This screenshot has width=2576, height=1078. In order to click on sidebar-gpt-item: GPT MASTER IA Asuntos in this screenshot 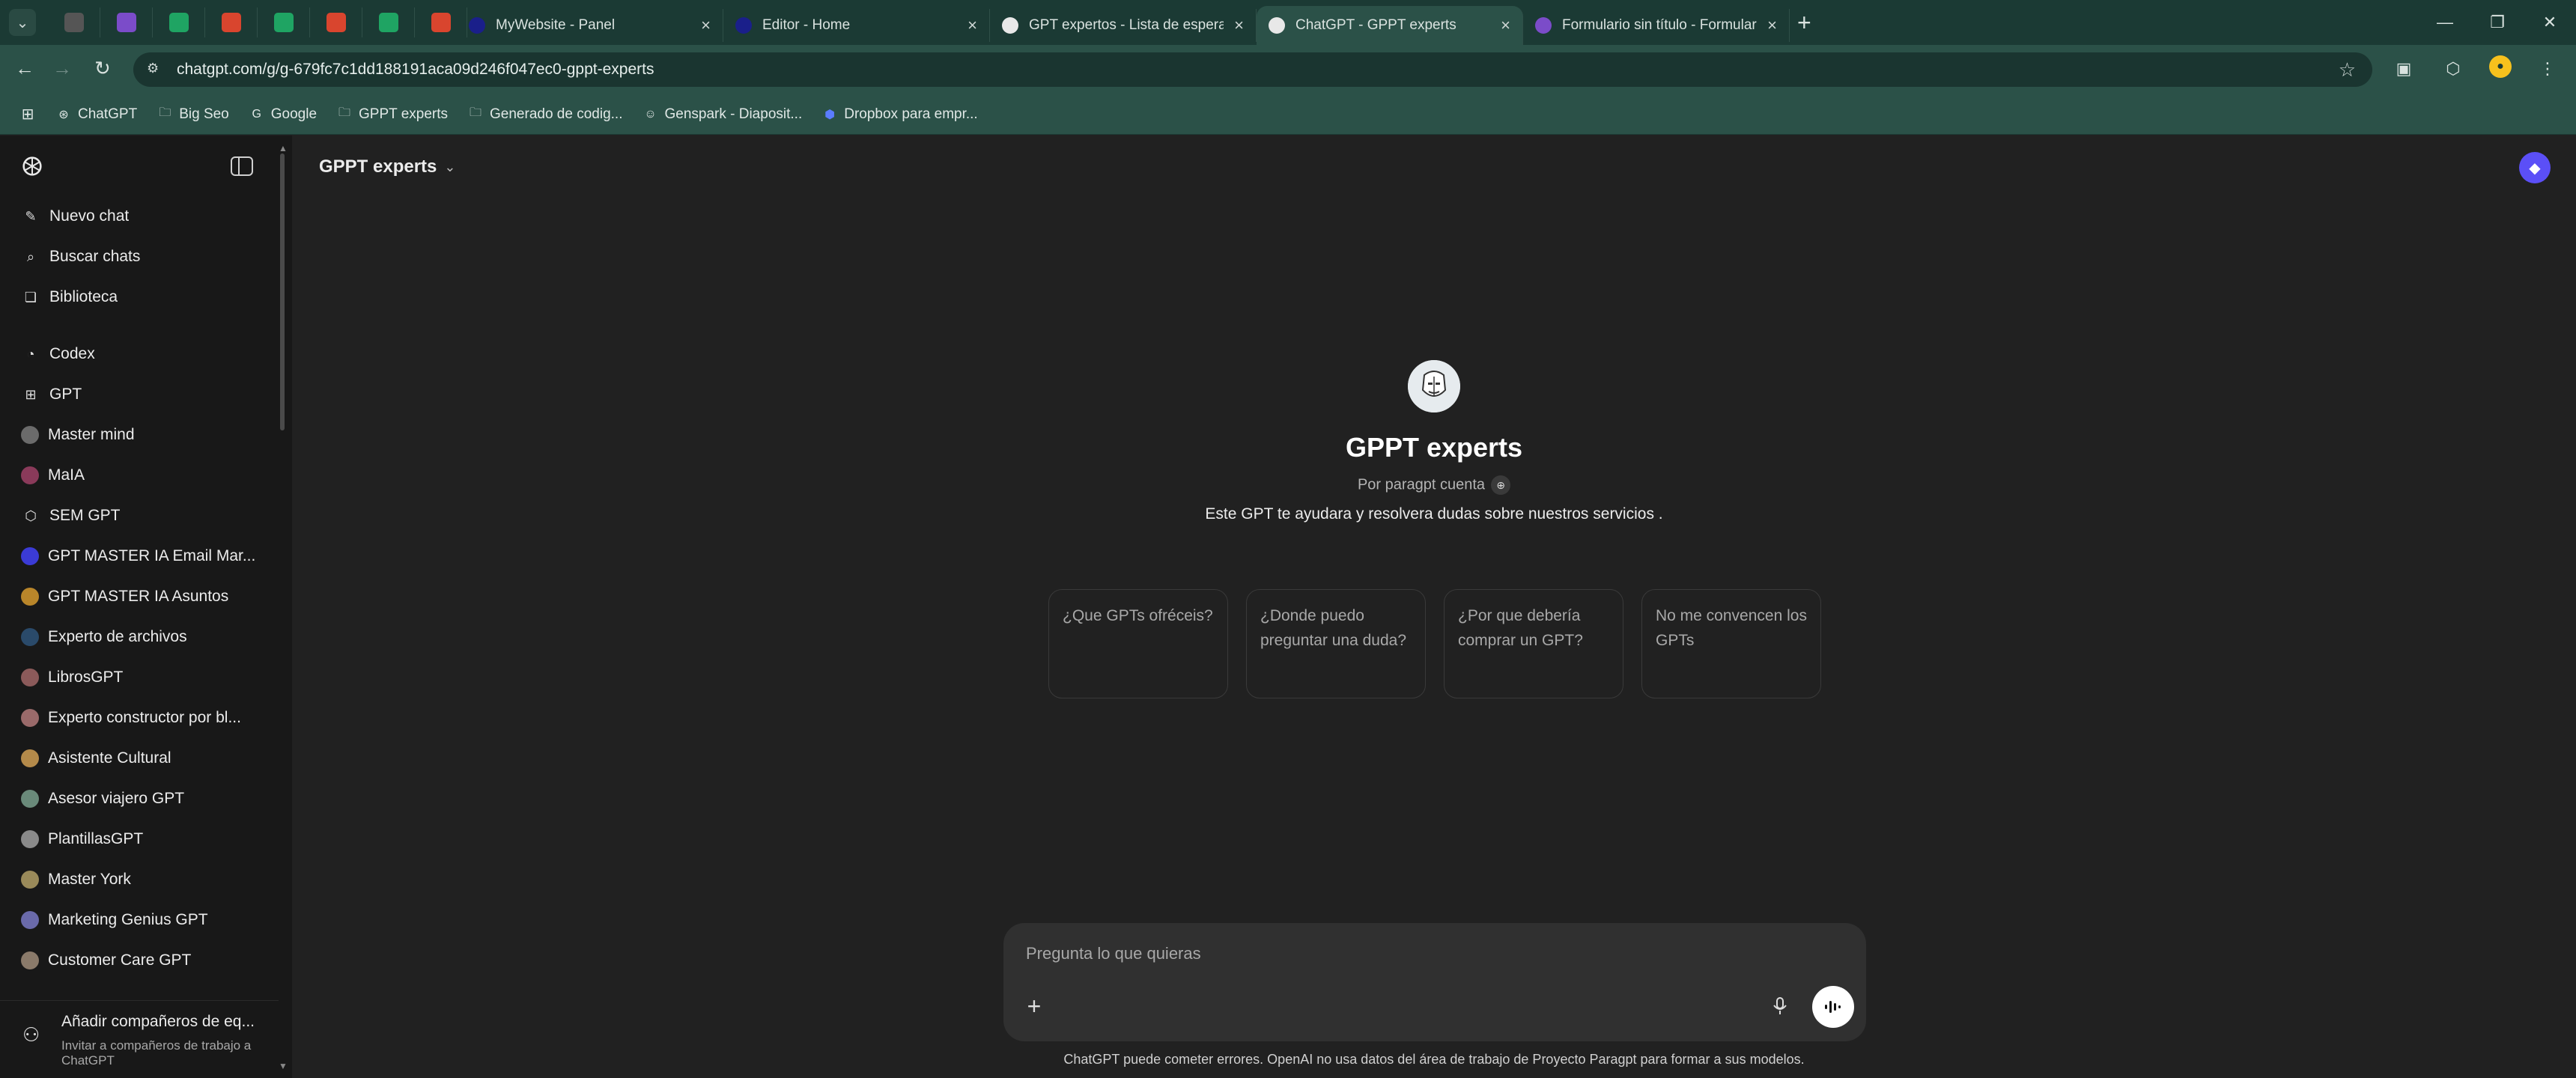, I will do `click(141, 597)`.